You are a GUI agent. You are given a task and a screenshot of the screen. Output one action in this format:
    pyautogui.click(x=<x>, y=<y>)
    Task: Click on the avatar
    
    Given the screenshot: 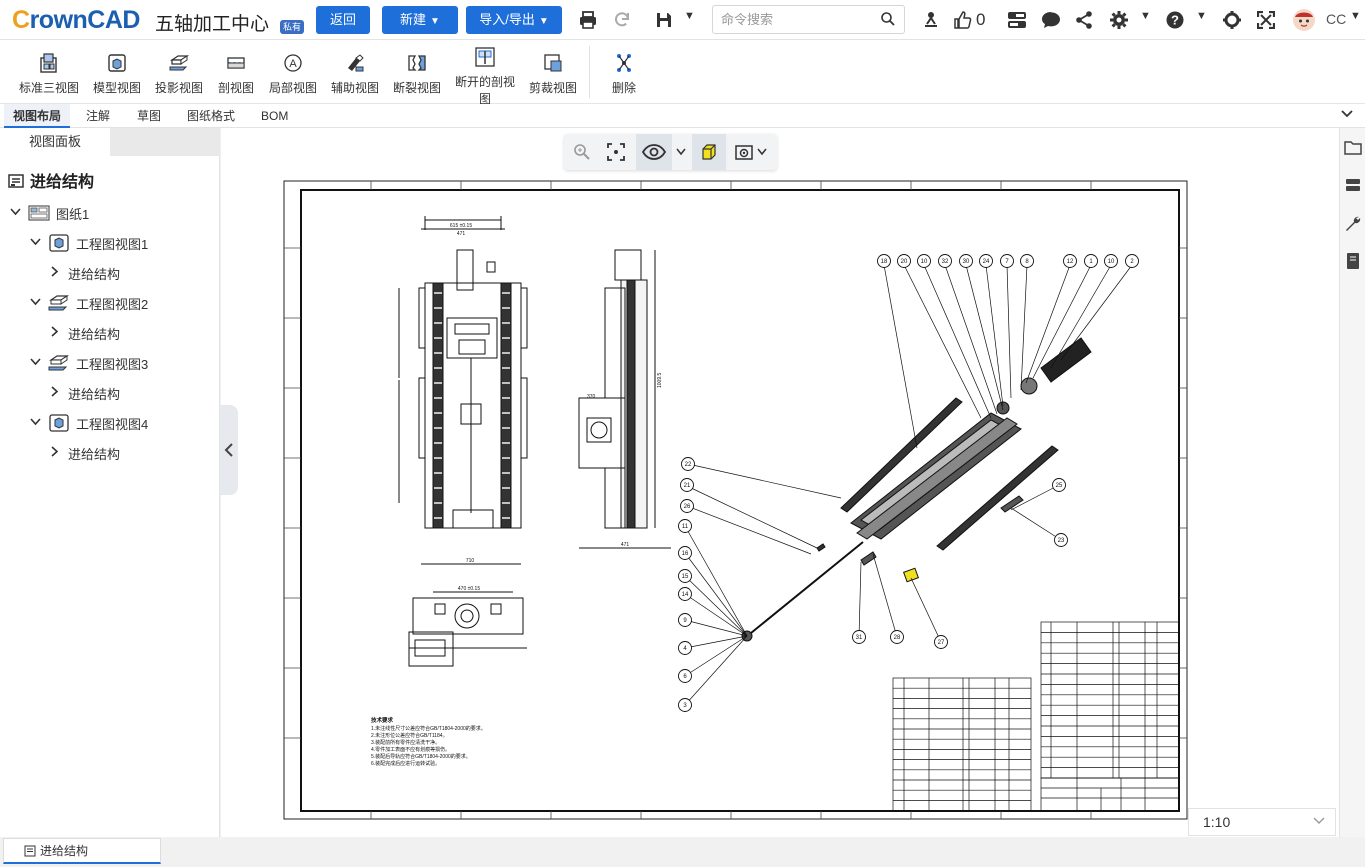 What is the action you would take?
    pyautogui.click(x=1304, y=20)
    